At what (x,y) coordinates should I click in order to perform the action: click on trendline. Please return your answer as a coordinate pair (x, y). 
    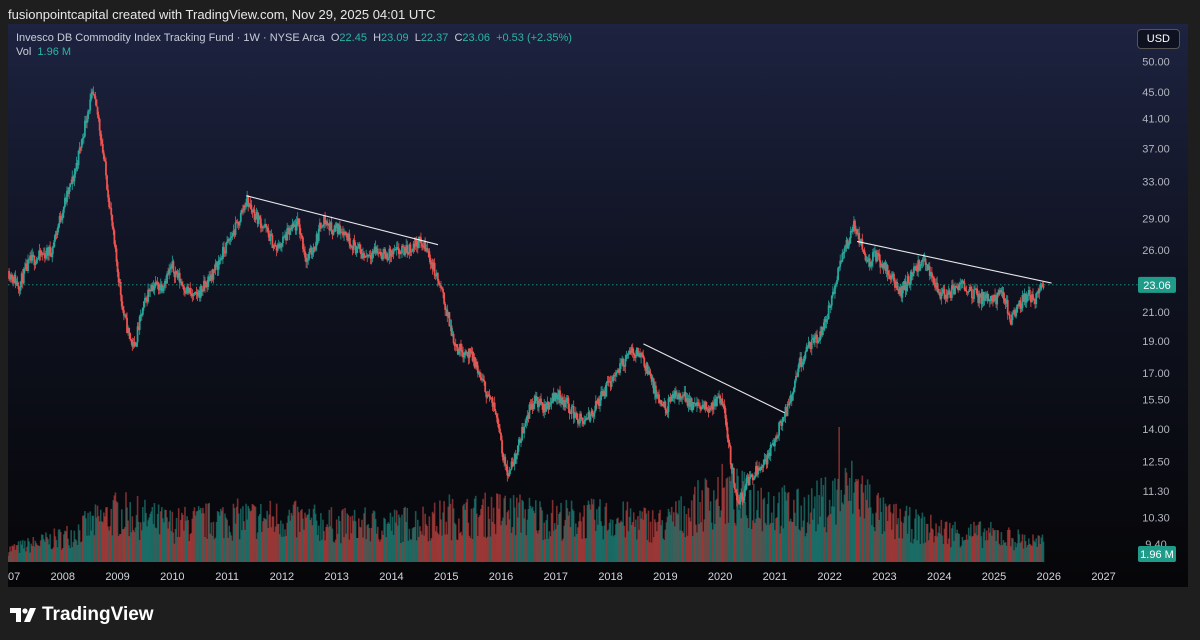
    Looking at the image, I should click on (342, 220).